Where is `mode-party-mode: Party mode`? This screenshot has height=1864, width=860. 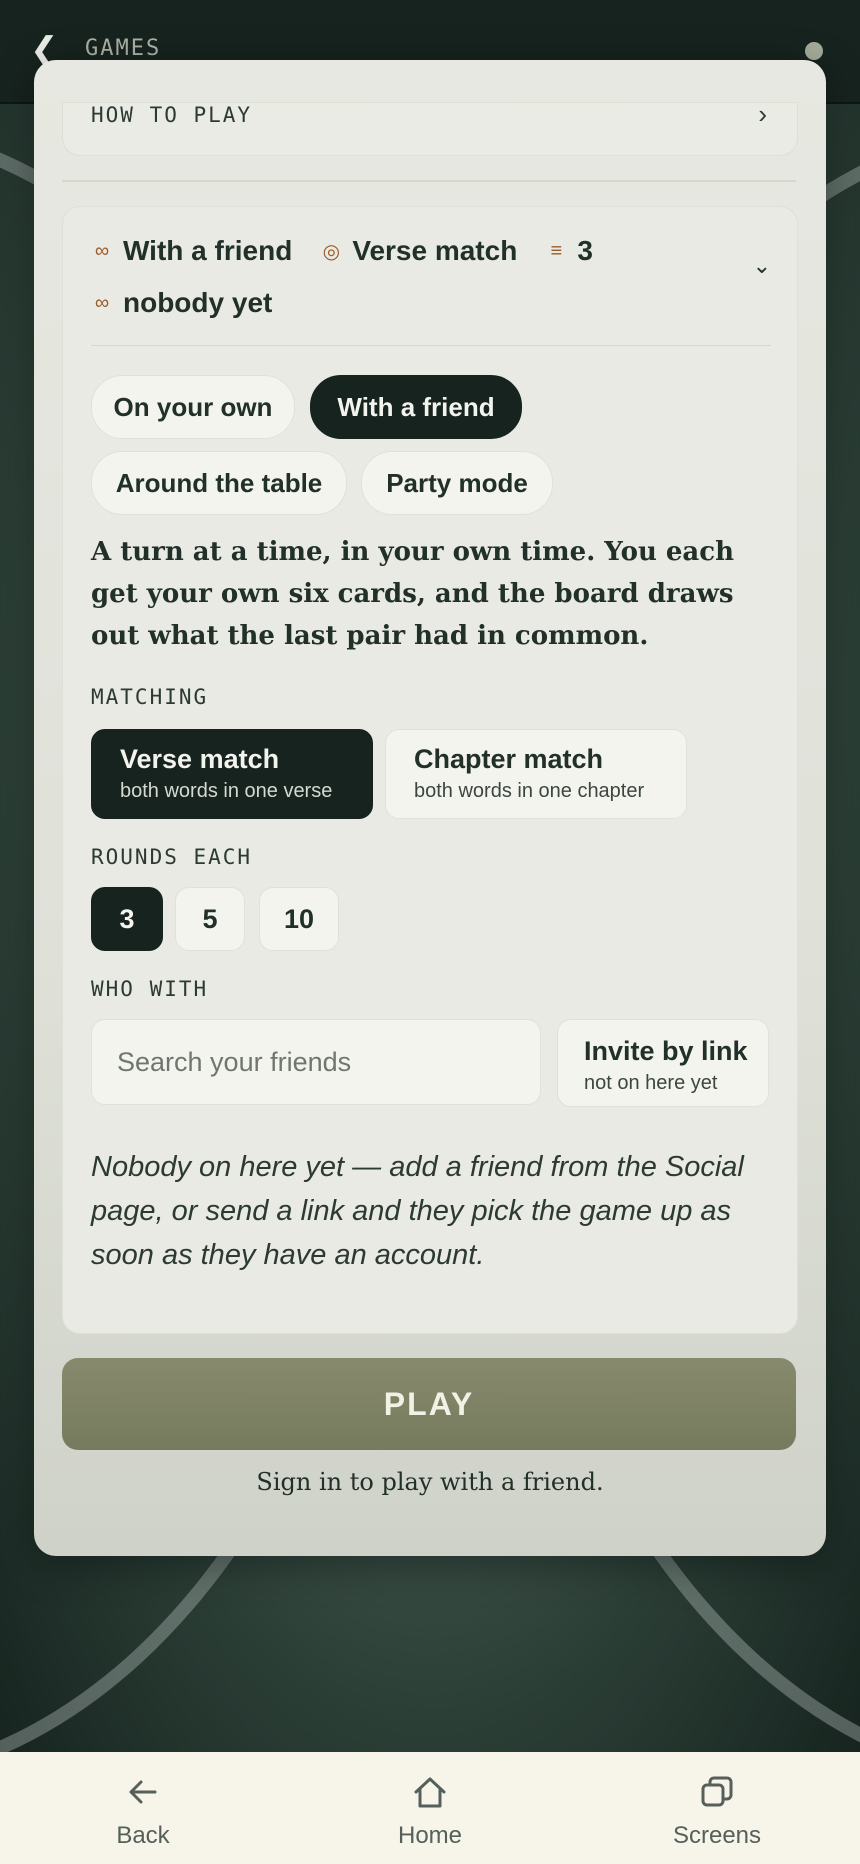
mode-party-mode: Party mode is located at coordinates (457, 483).